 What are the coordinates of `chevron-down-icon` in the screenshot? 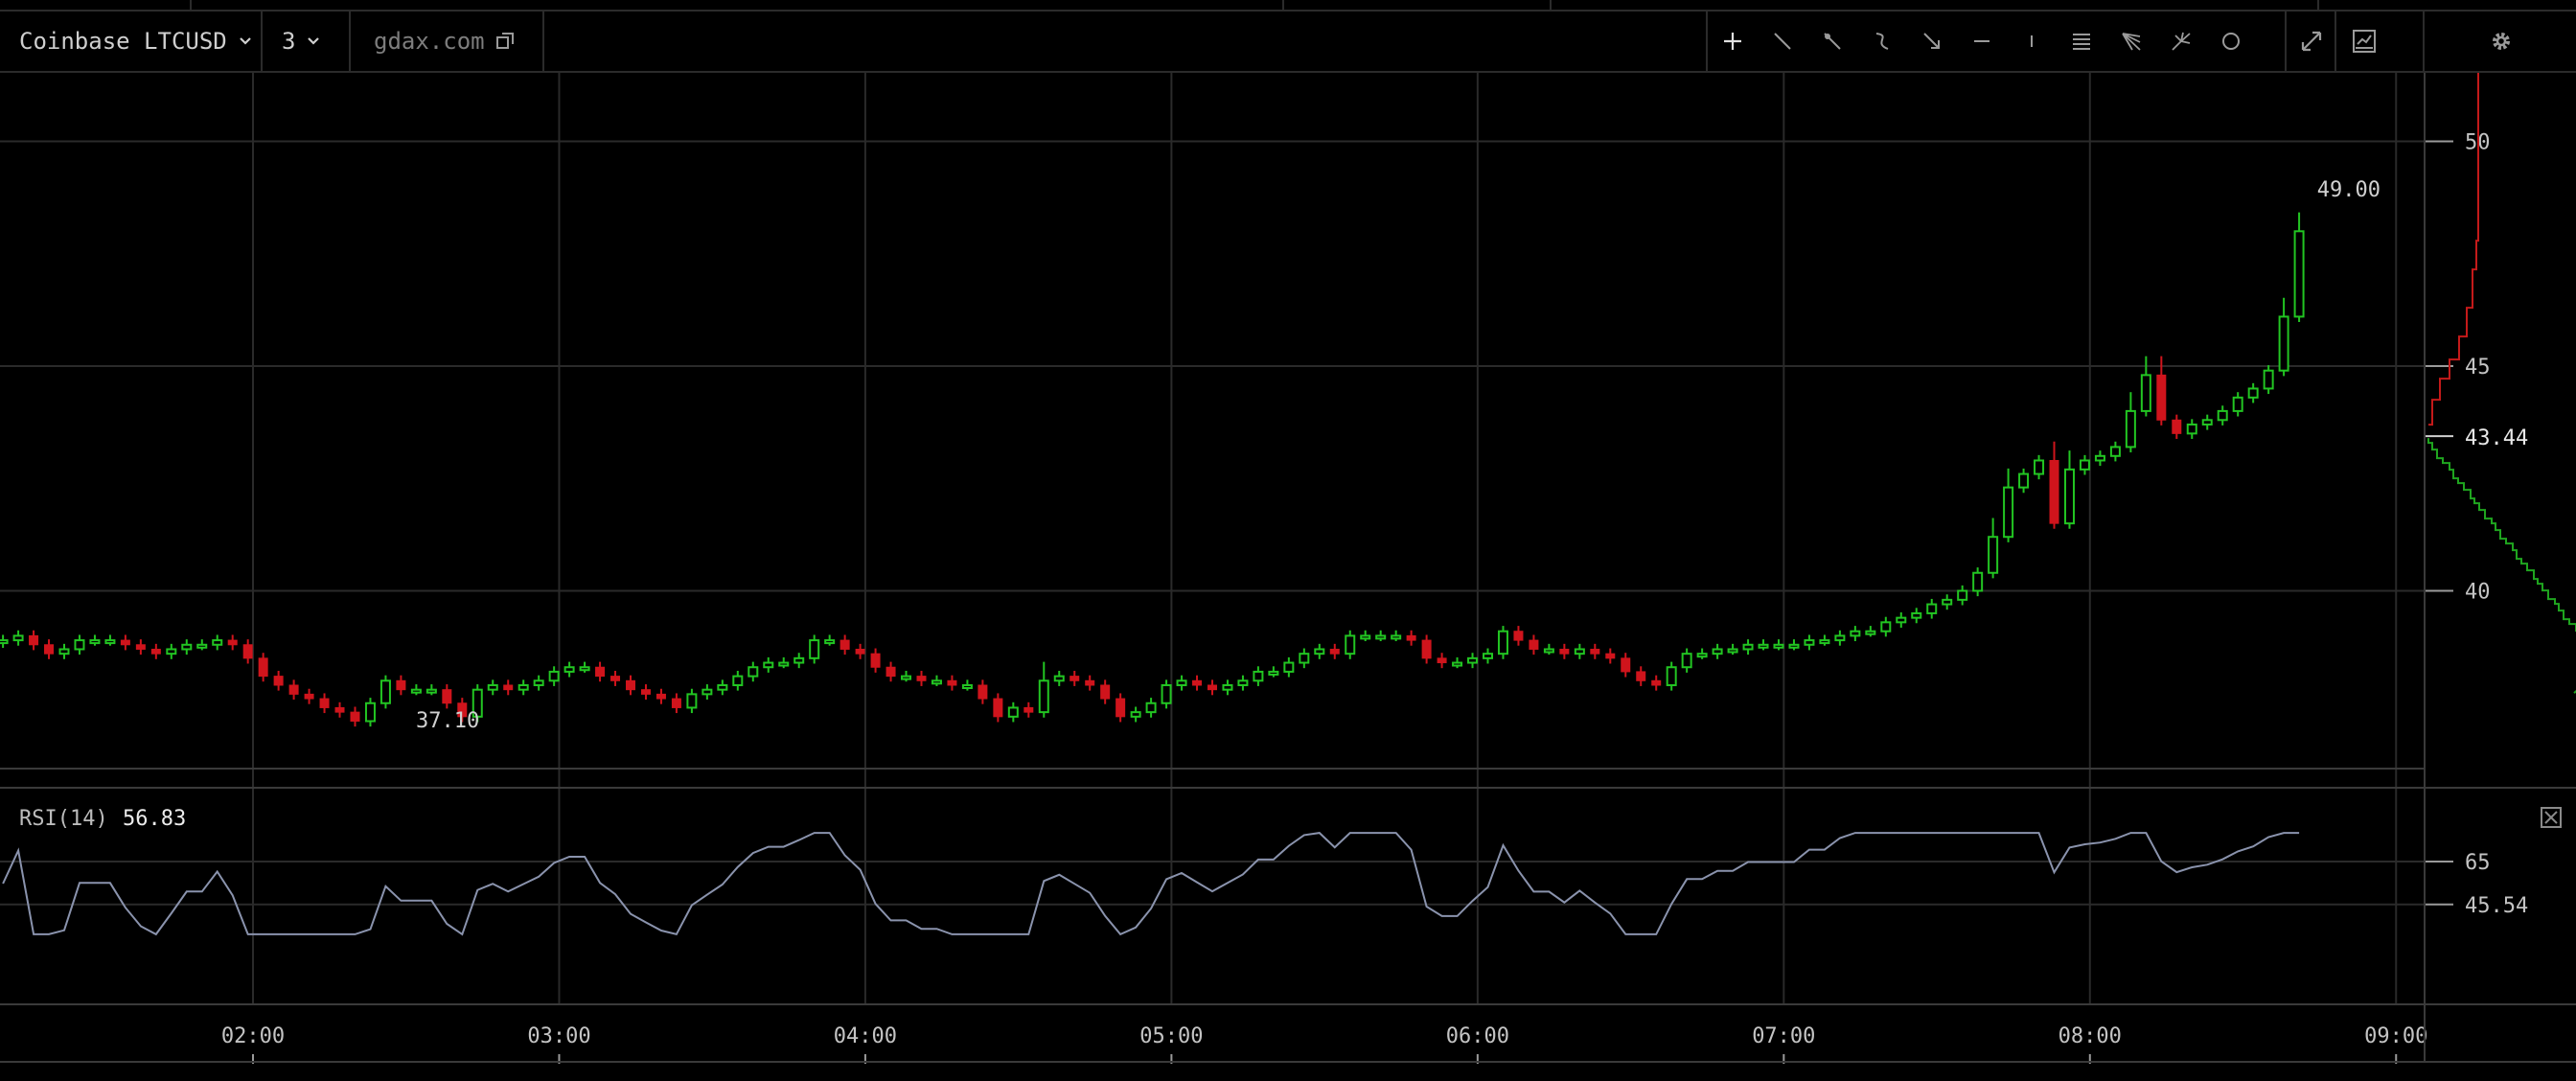 It's located at (314, 41).